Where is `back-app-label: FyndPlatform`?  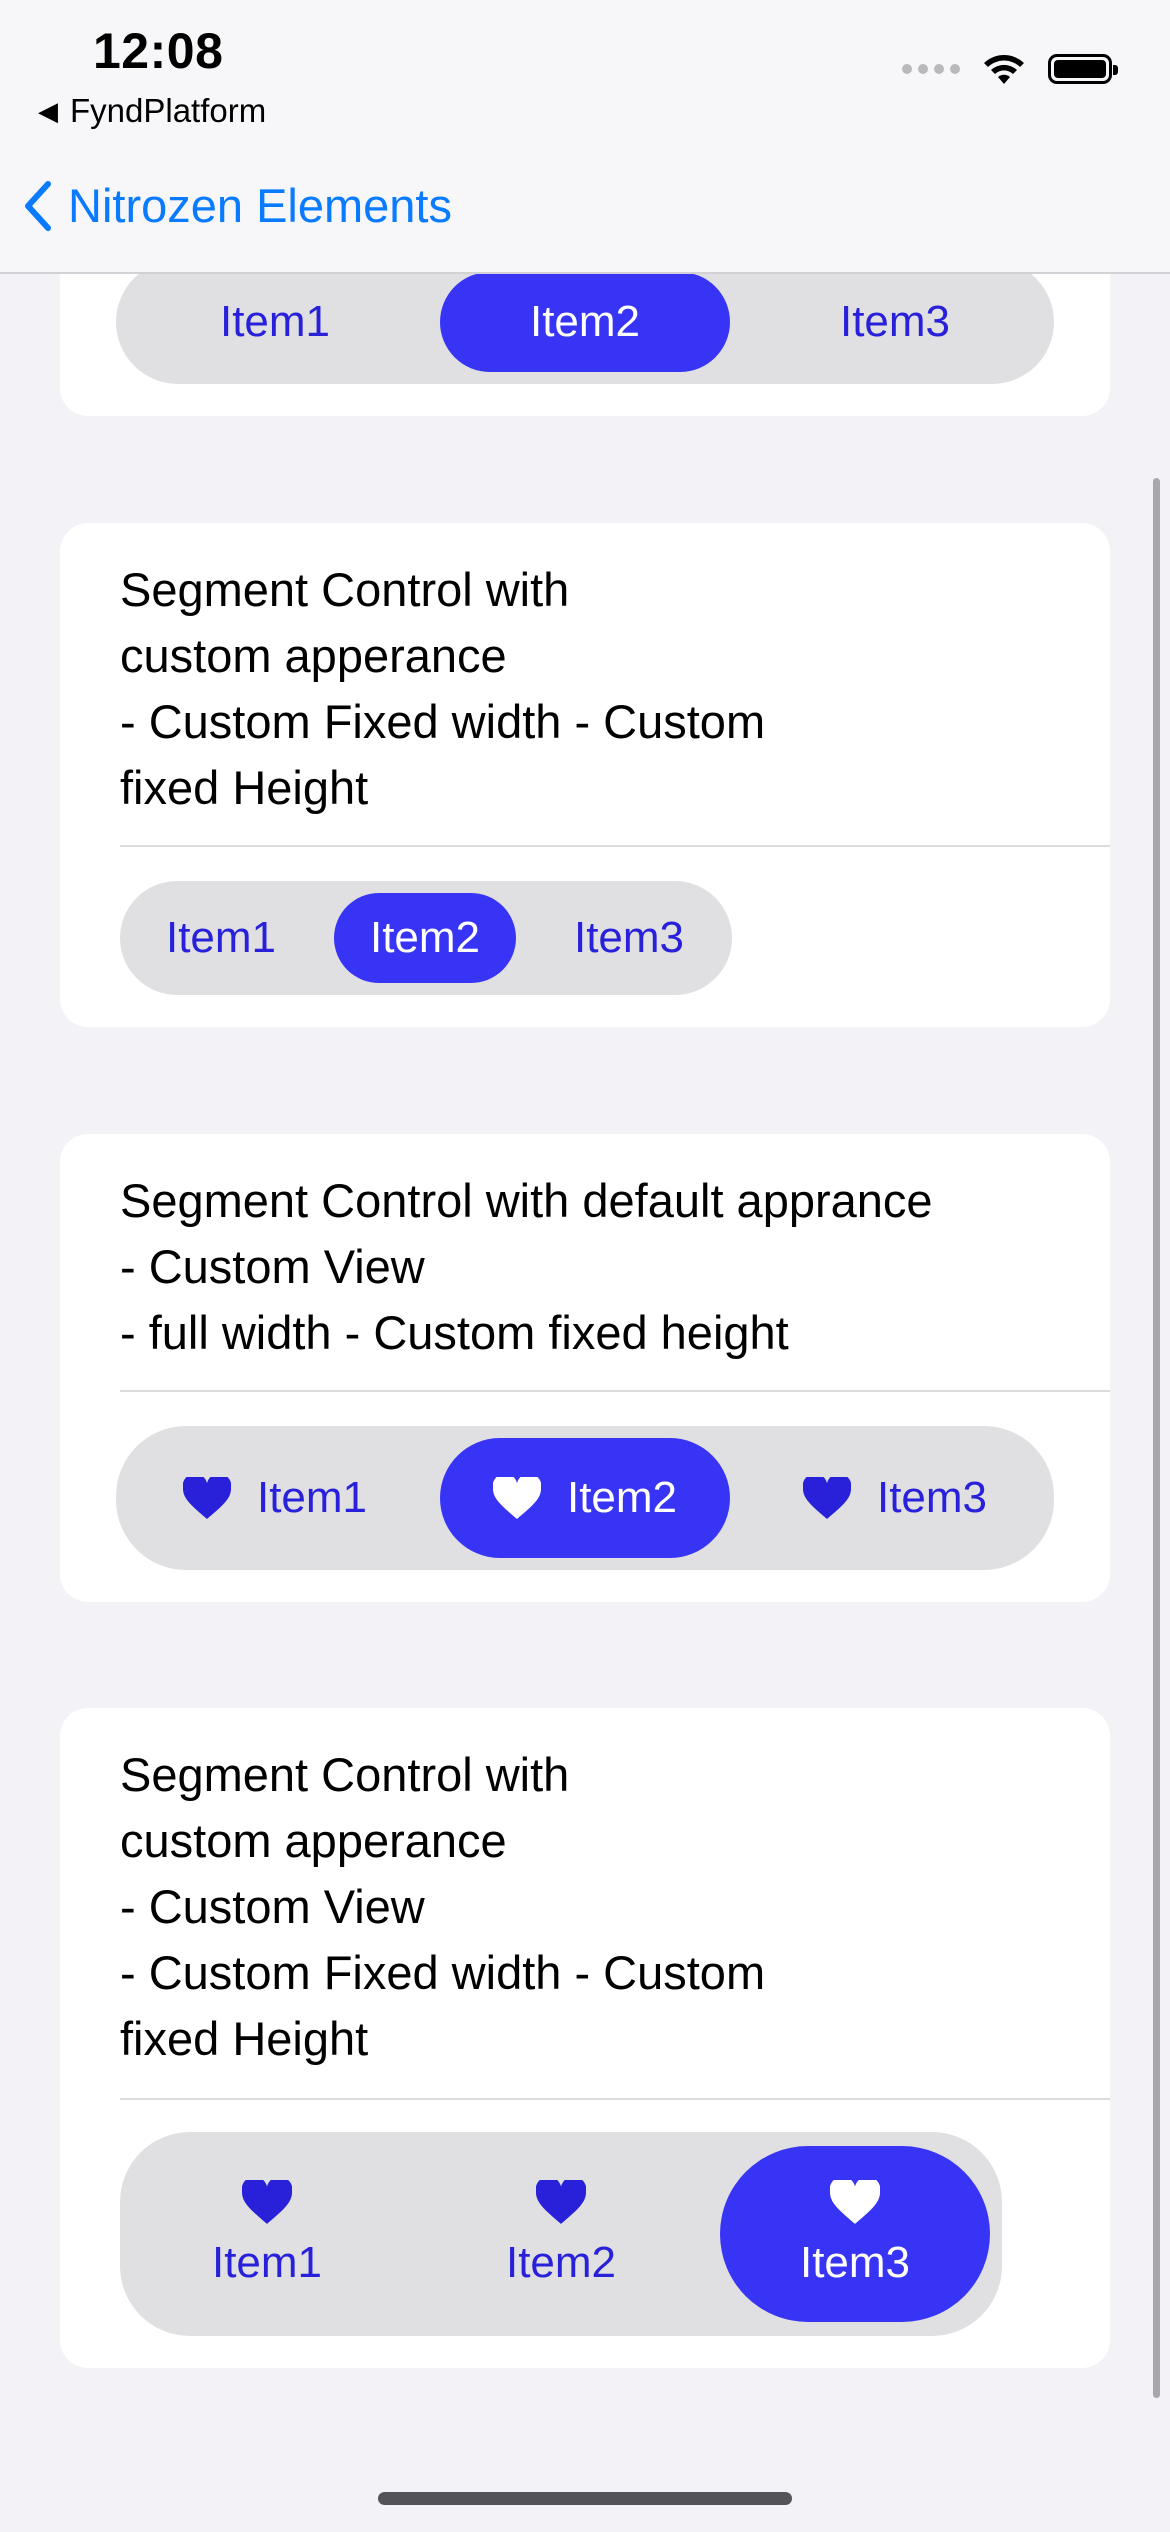
back-app-label: FyndPlatform is located at coordinates (168, 110).